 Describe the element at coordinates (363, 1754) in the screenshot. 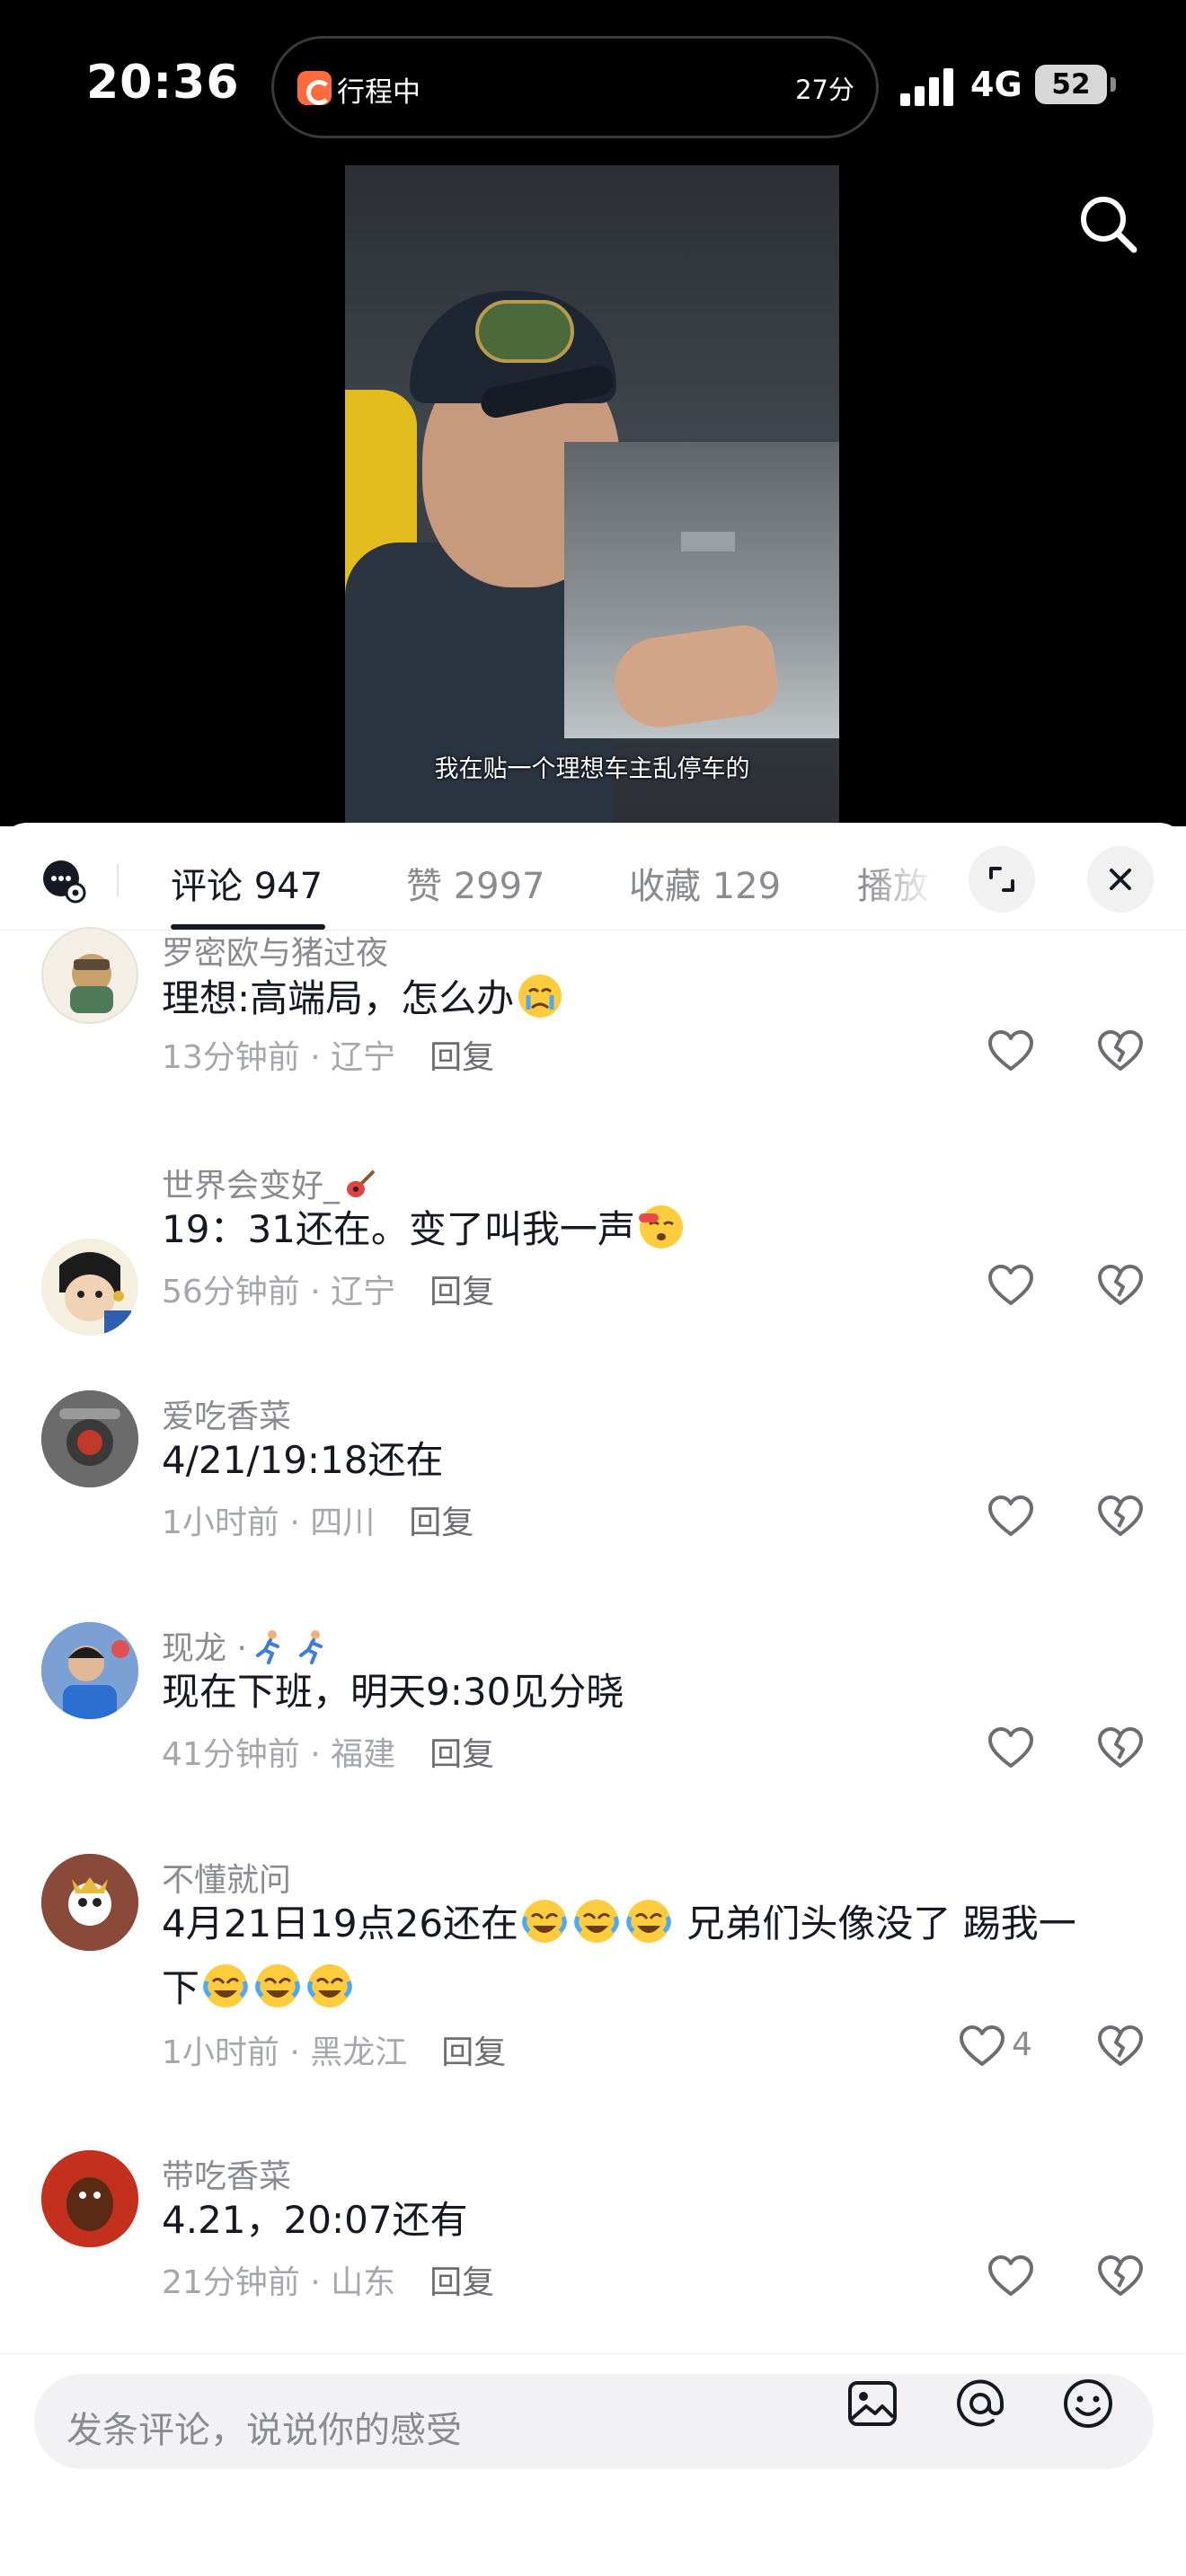

I see `comment-location: 福建` at that location.